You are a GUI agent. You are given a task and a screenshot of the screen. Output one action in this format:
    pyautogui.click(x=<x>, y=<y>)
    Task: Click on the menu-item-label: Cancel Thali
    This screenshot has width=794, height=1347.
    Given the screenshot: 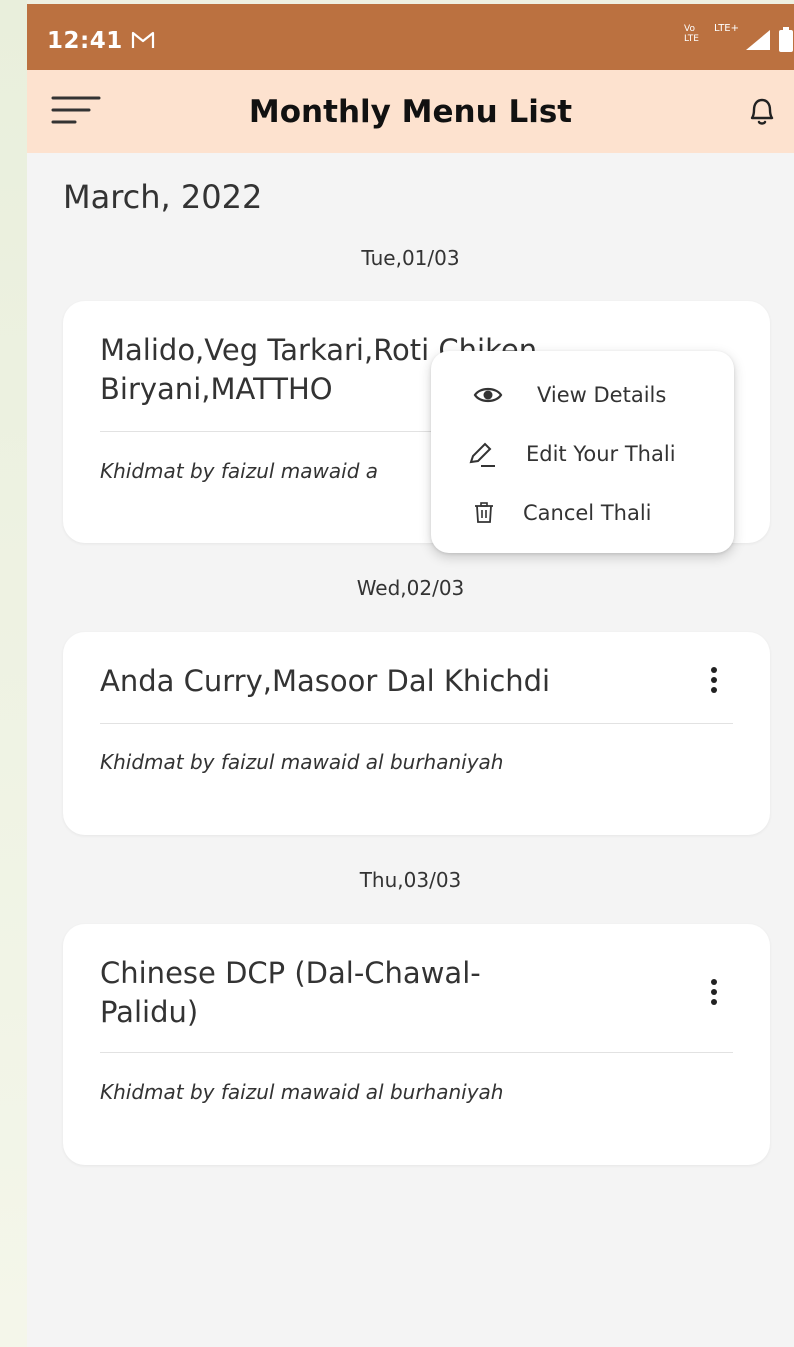 What is the action you would take?
    pyautogui.click(x=587, y=513)
    